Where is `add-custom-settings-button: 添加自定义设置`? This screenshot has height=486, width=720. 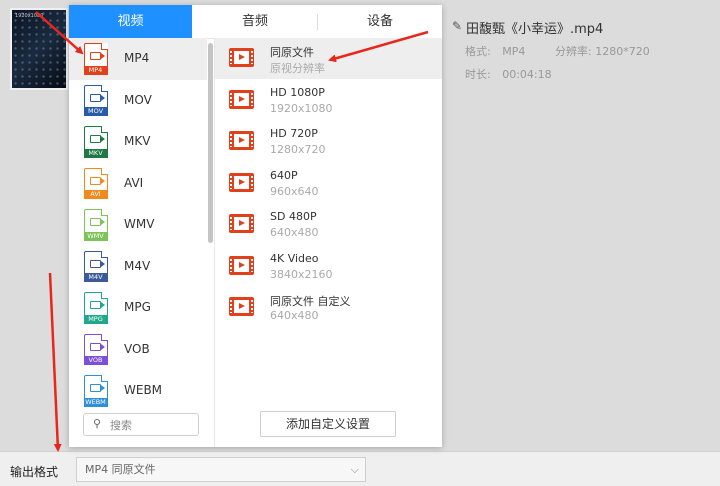 add-custom-settings-button: 添加自定义设置 is located at coordinates (328, 424).